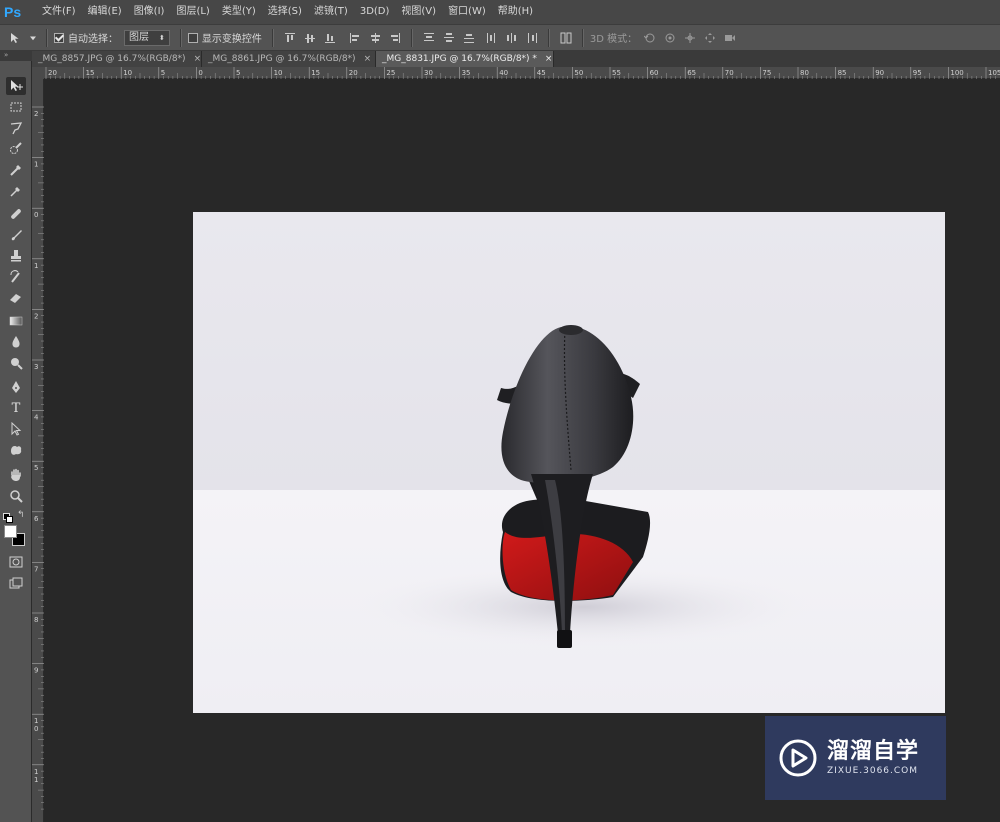 Image resolution: width=1000 pixels, height=822 pixels. I want to click on align-bottom-icon, so click(330, 38).